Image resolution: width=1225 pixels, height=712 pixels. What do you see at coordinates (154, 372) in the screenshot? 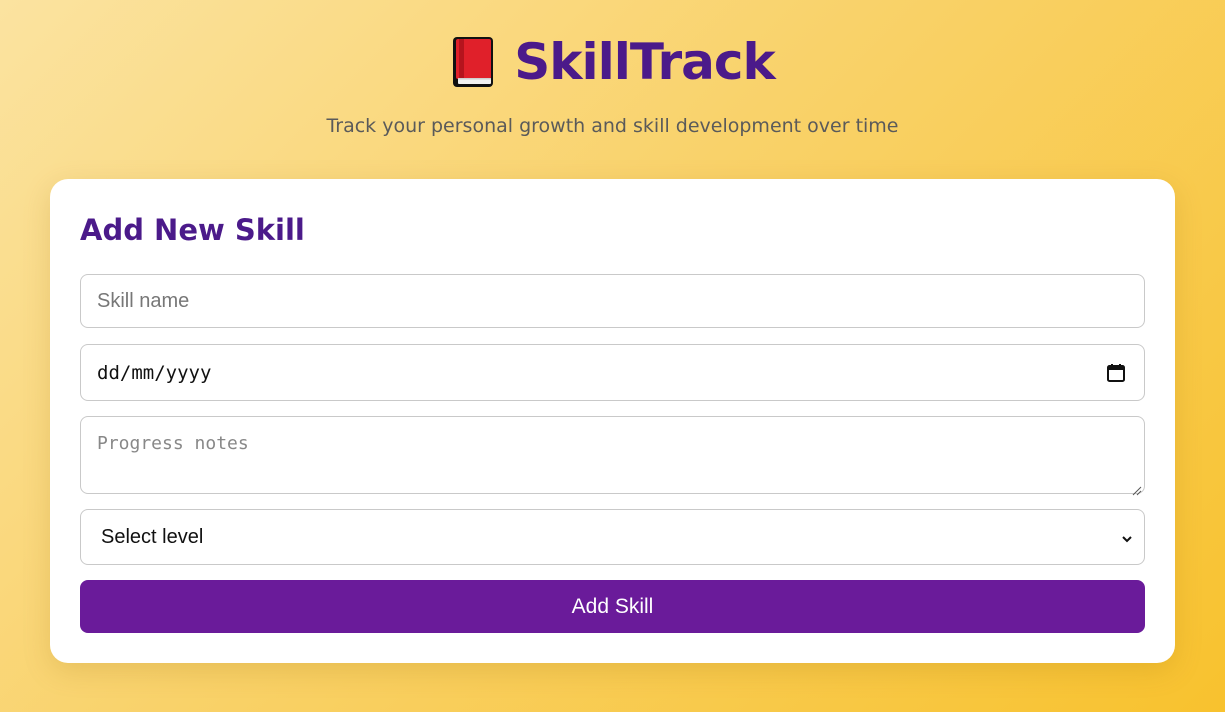
I see `date-placeholder: dd/mm/yyyy` at bounding box center [154, 372].